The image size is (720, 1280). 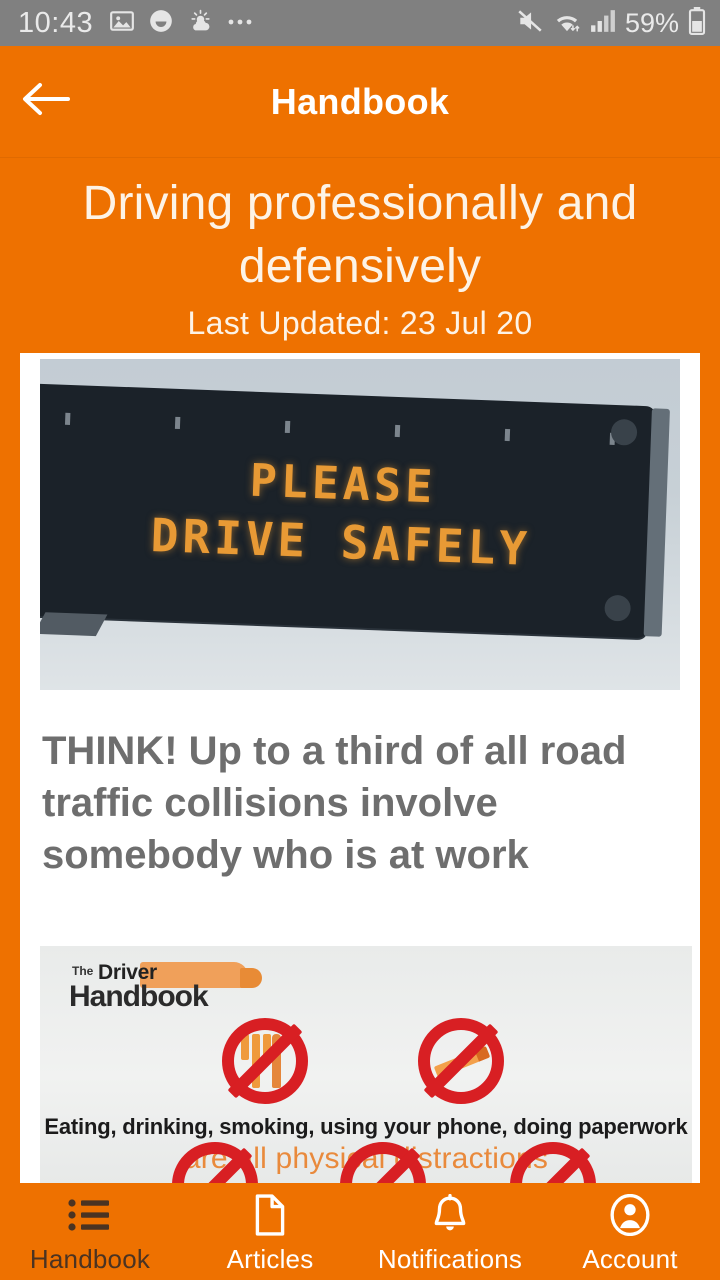 I want to click on status-bar-notification-icons, so click(x=183, y=23).